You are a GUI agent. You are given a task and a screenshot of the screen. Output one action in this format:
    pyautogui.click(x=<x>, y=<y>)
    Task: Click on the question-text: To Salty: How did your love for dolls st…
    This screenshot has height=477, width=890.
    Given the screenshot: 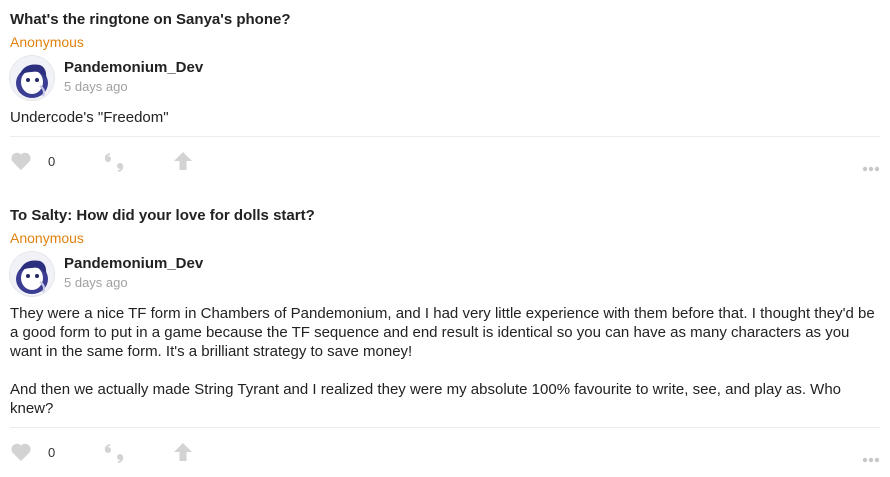 What is the action you would take?
    pyautogui.click(x=445, y=216)
    